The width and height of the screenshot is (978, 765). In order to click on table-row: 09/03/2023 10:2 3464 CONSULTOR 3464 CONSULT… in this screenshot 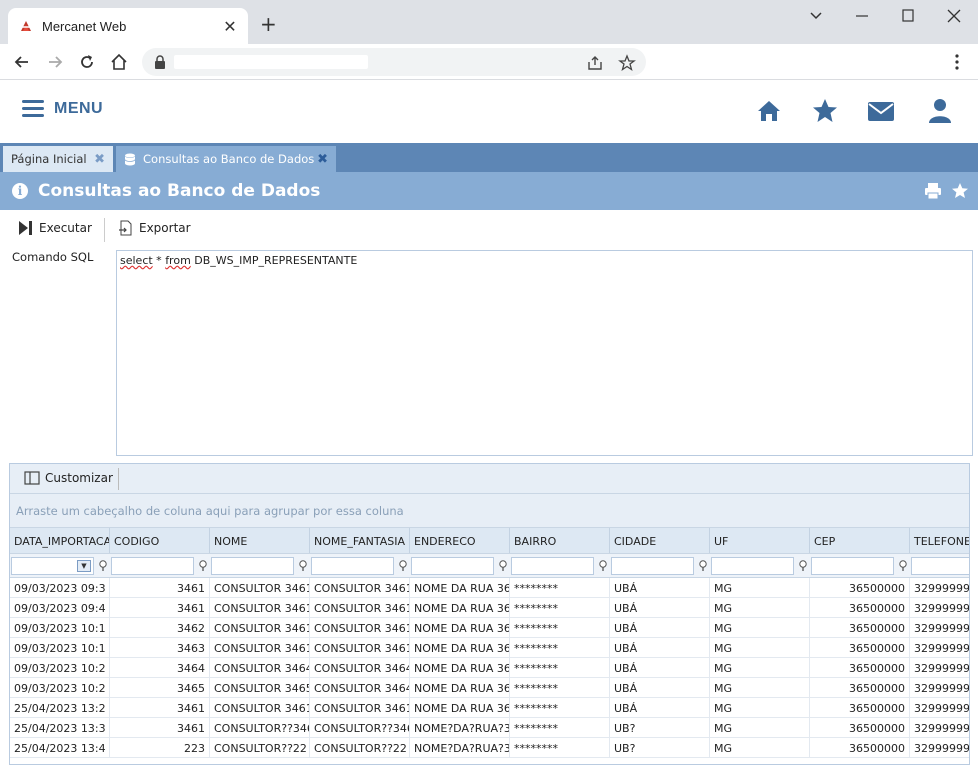, I will do `click(489, 668)`.